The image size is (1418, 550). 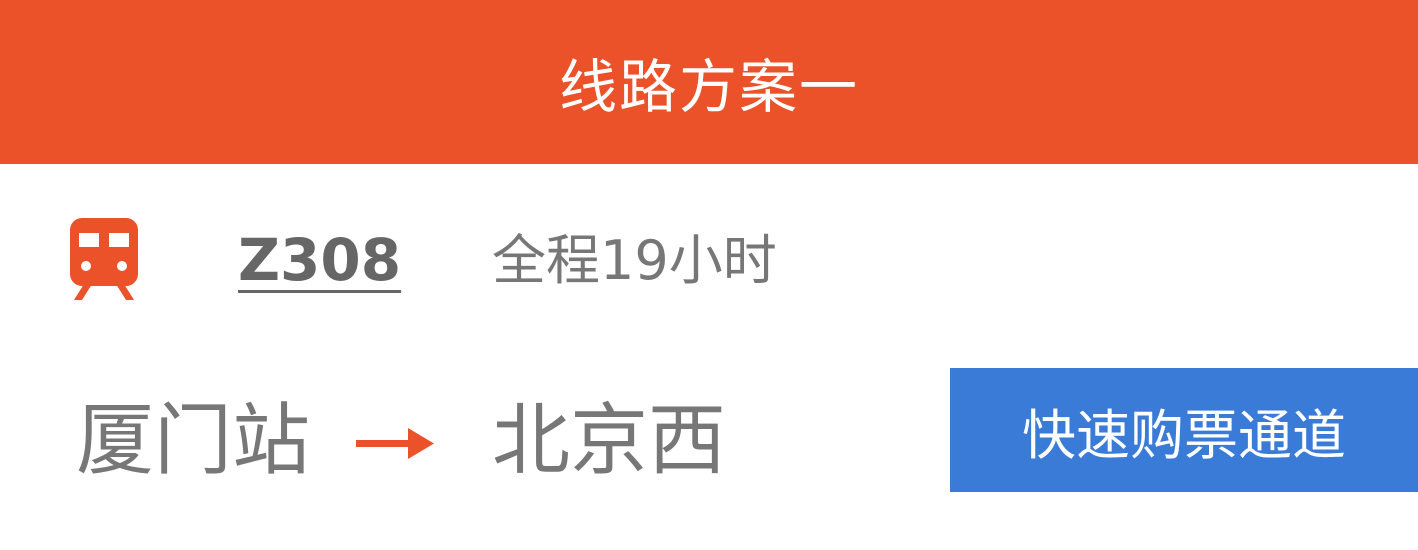 What do you see at coordinates (609, 441) in the screenshot?
I see `arrival-station: 北京西` at bounding box center [609, 441].